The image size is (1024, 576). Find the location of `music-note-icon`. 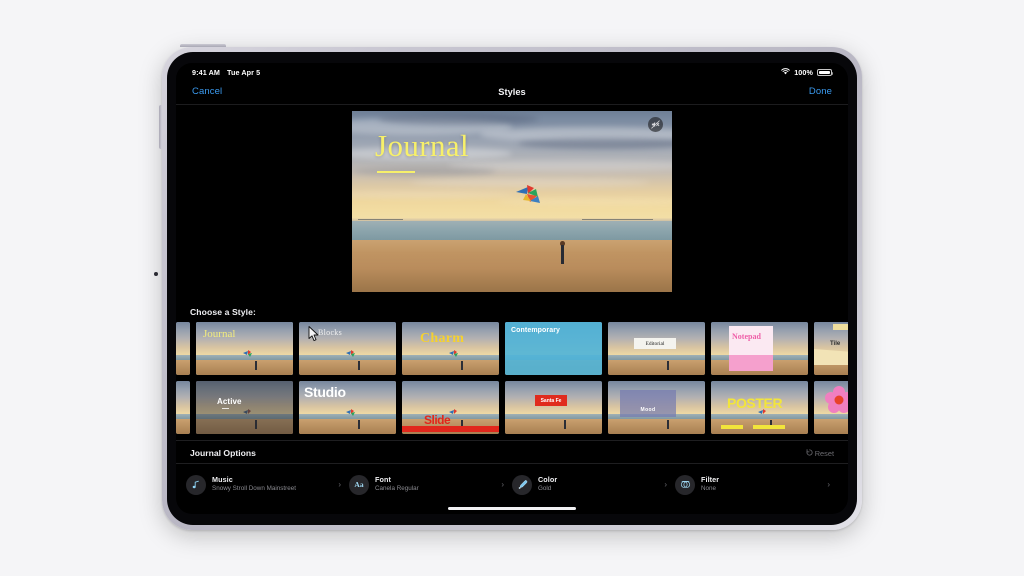

music-note-icon is located at coordinates (196, 484).